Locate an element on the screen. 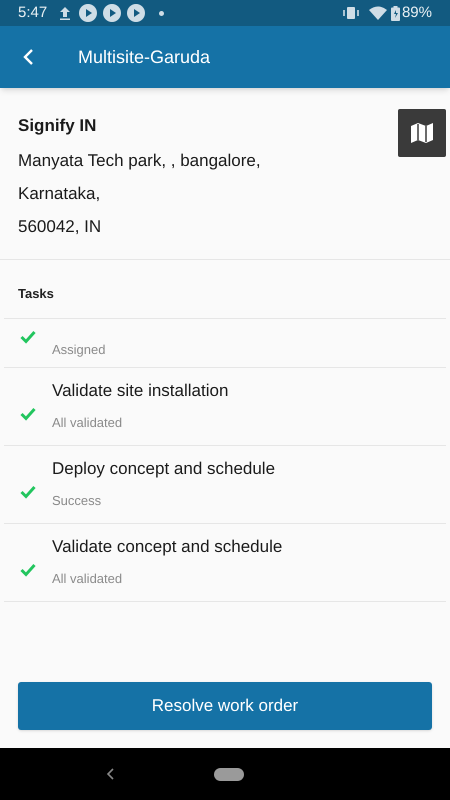 The height and width of the screenshot is (800, 450). back-nav-icon is located at coordinates (110, 774).